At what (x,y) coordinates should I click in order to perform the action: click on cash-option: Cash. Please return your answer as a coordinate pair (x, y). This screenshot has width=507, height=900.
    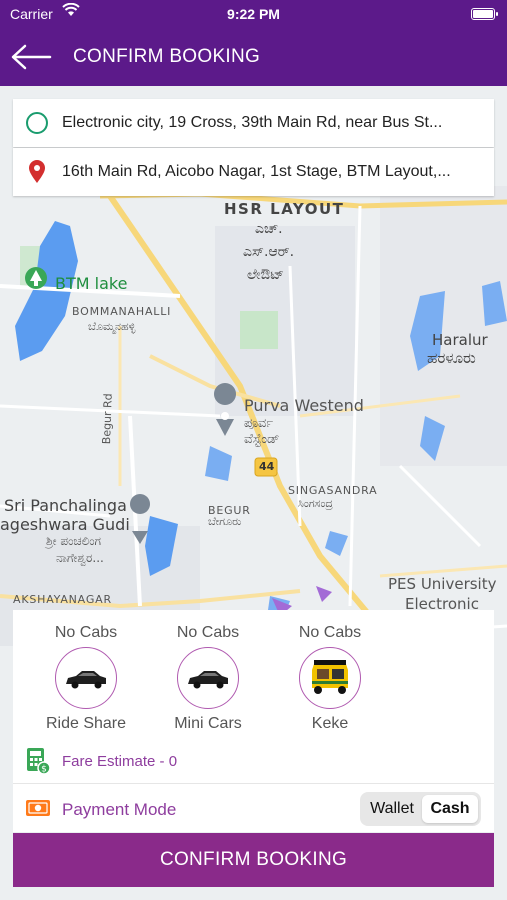
    Looking at the image, I should click on (450, 809).